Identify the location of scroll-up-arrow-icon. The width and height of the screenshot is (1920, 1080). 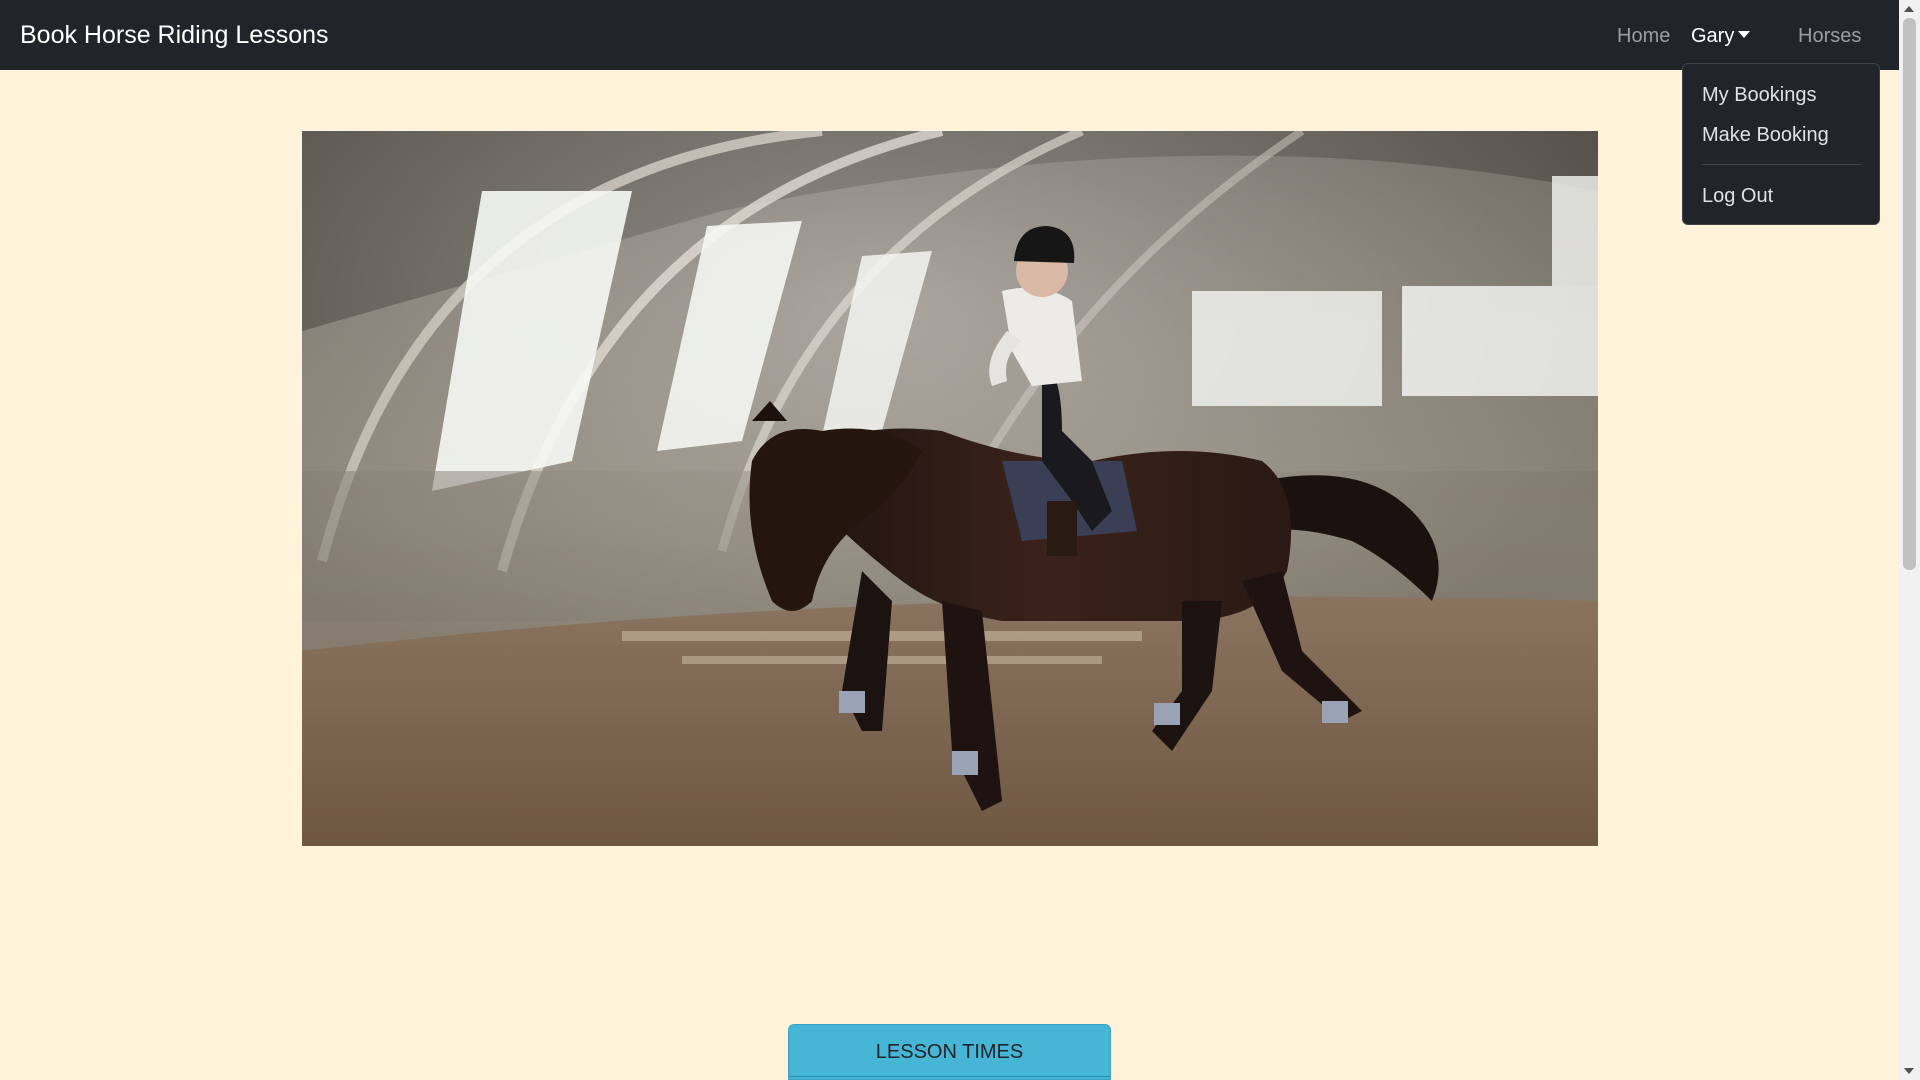
(1909, 9).